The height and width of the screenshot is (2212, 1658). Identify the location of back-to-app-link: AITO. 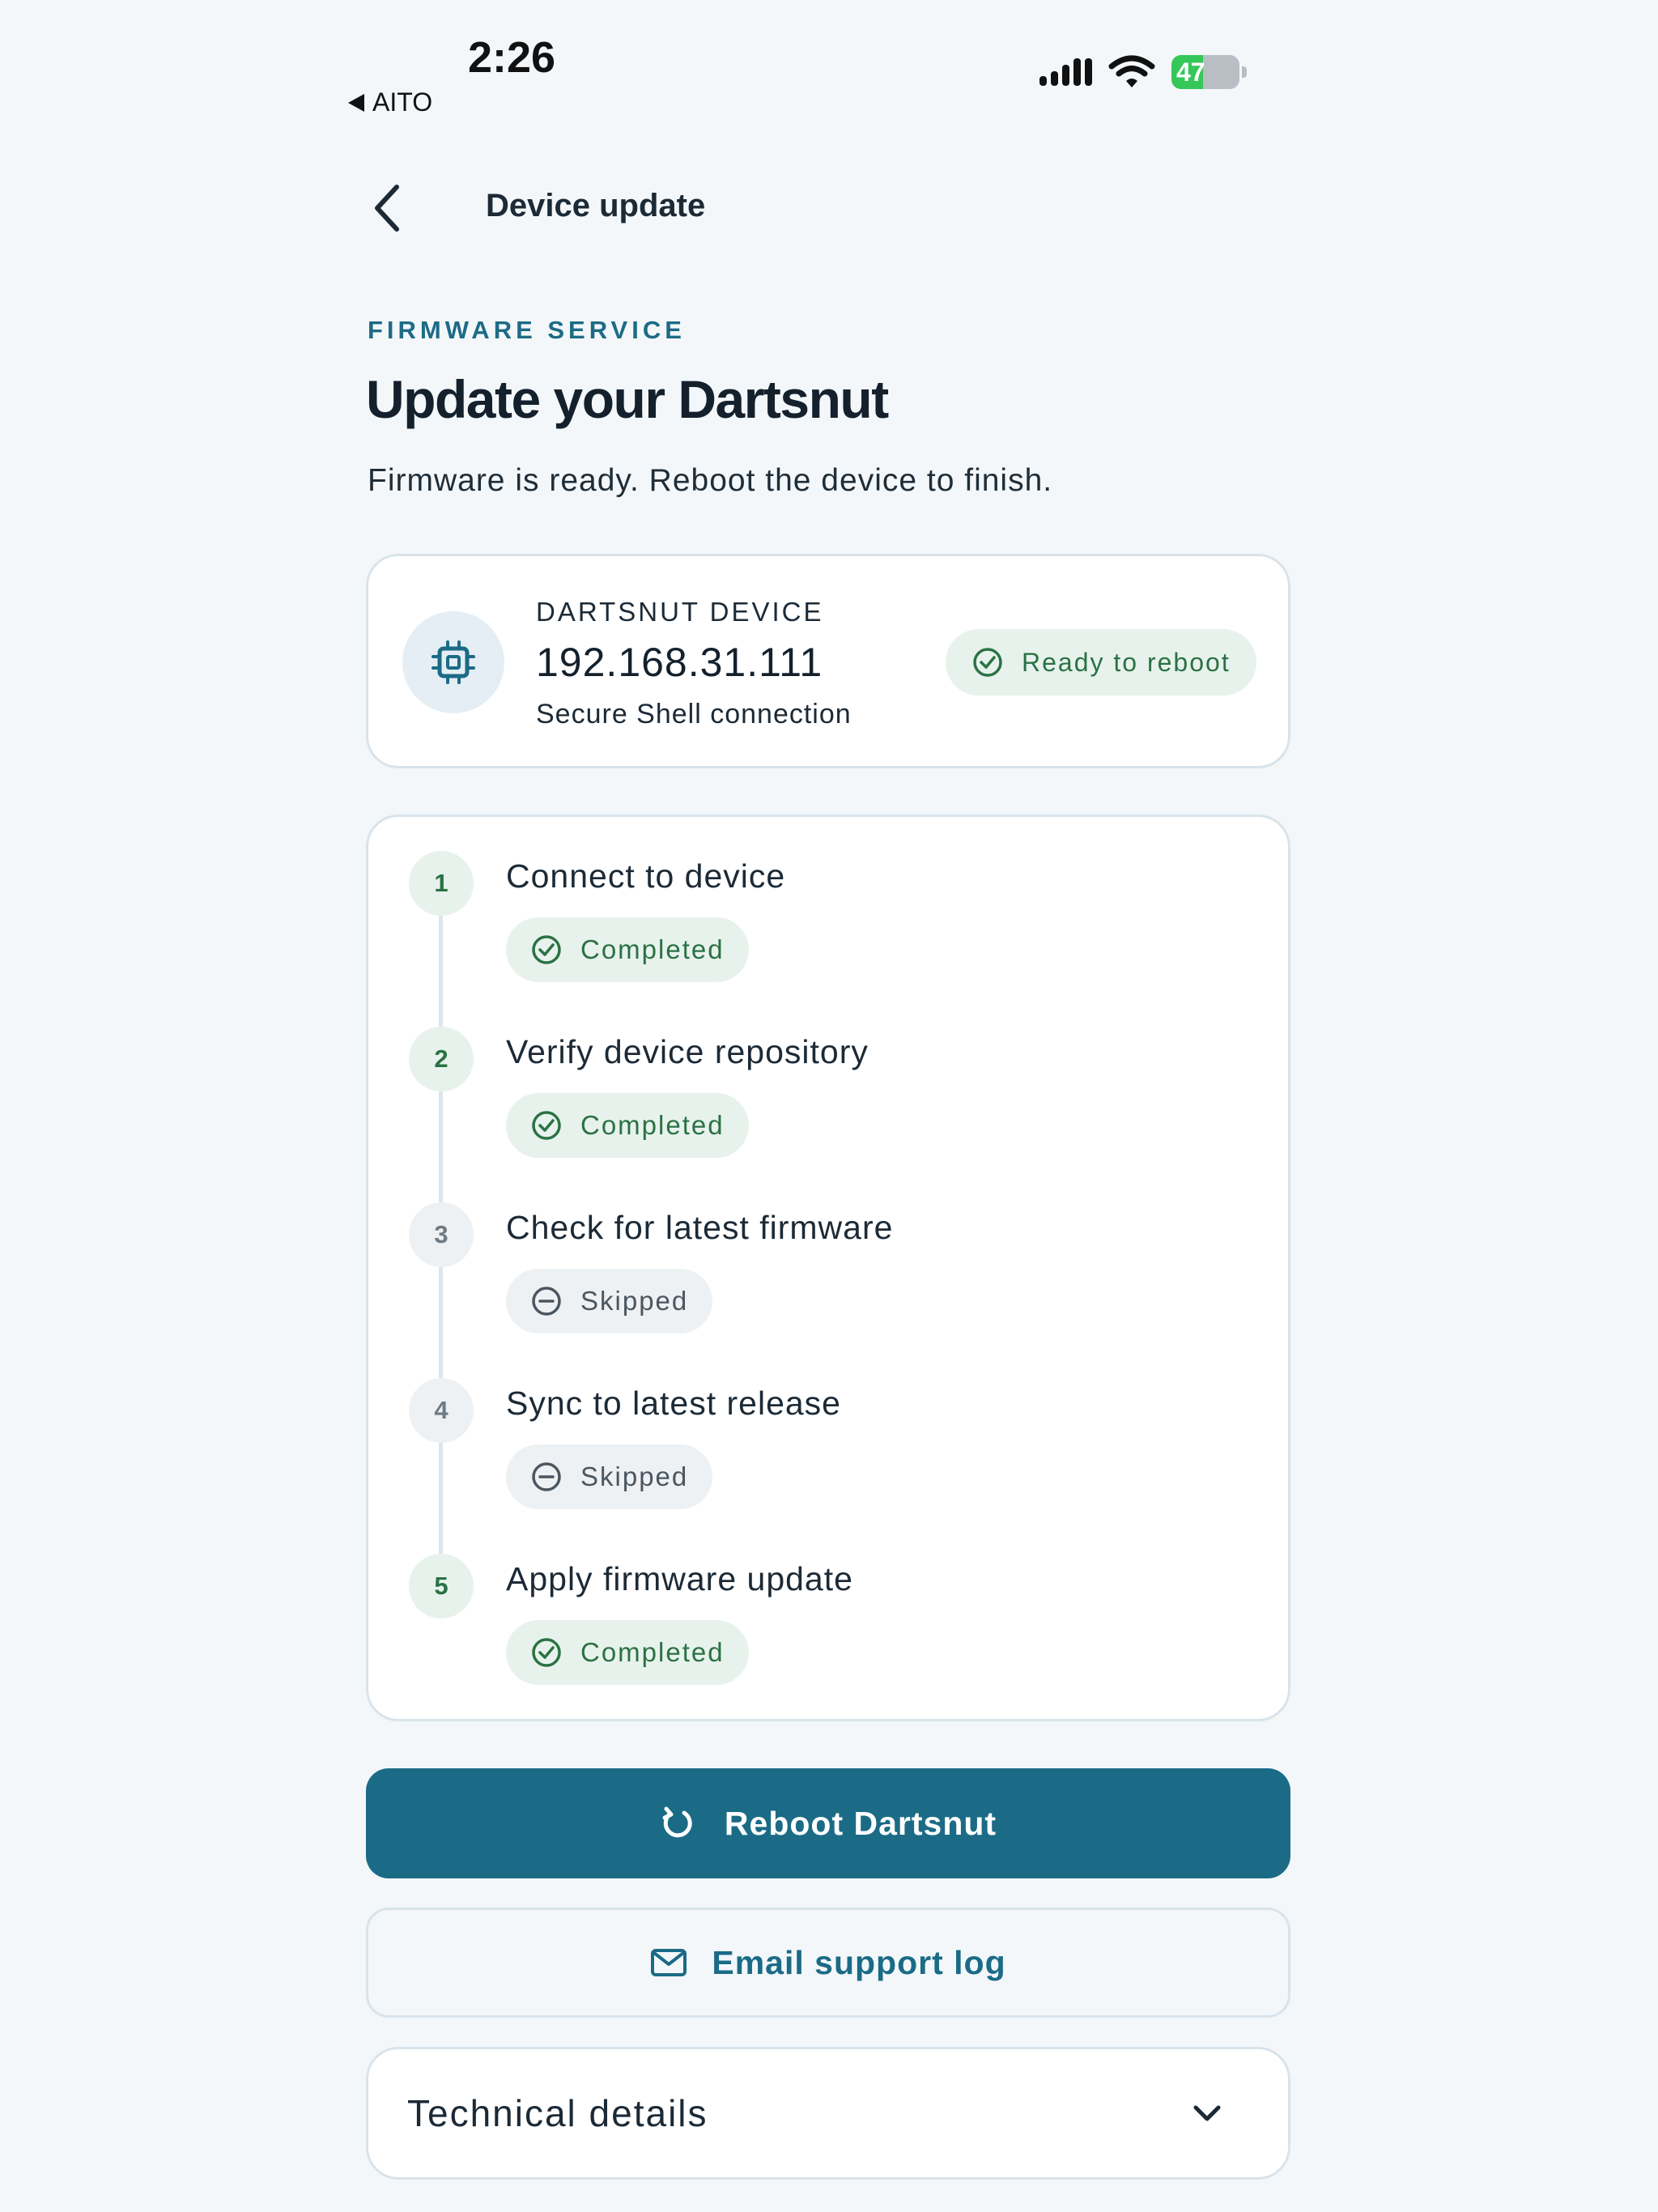
(390, 102).